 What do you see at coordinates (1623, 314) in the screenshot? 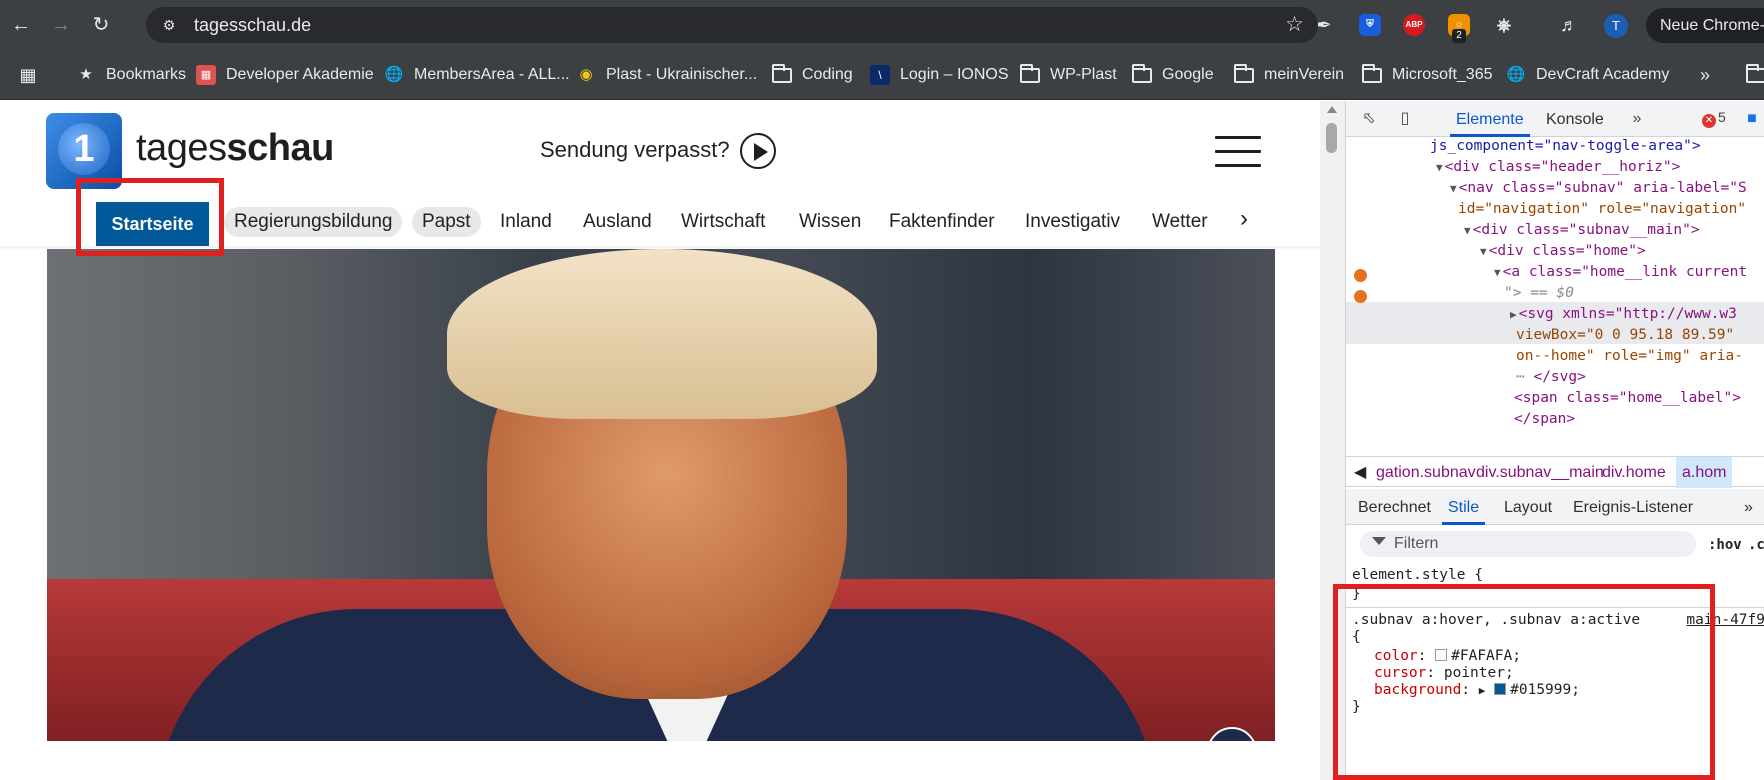
I see `dom-node: ▶ <svg xmlns="http://www.w3` at bounding box center [1623, 314].